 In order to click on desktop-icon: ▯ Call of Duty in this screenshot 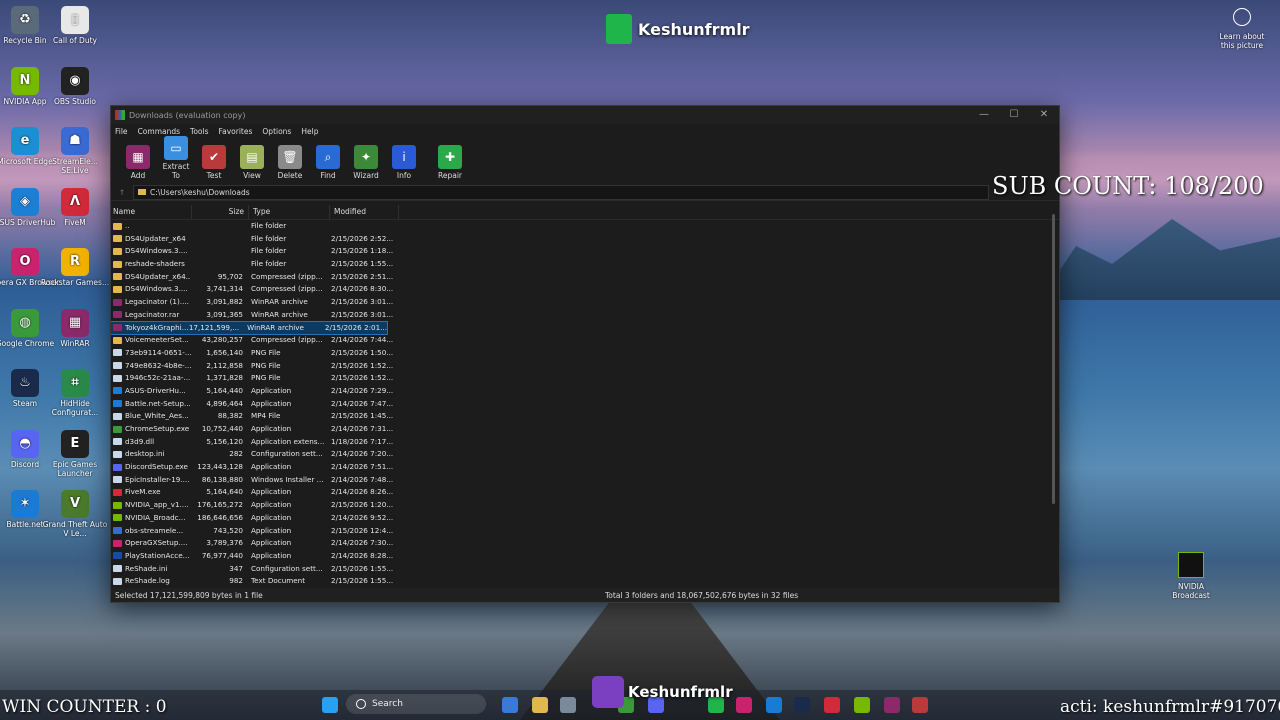, I will do `click(75, 25)`.